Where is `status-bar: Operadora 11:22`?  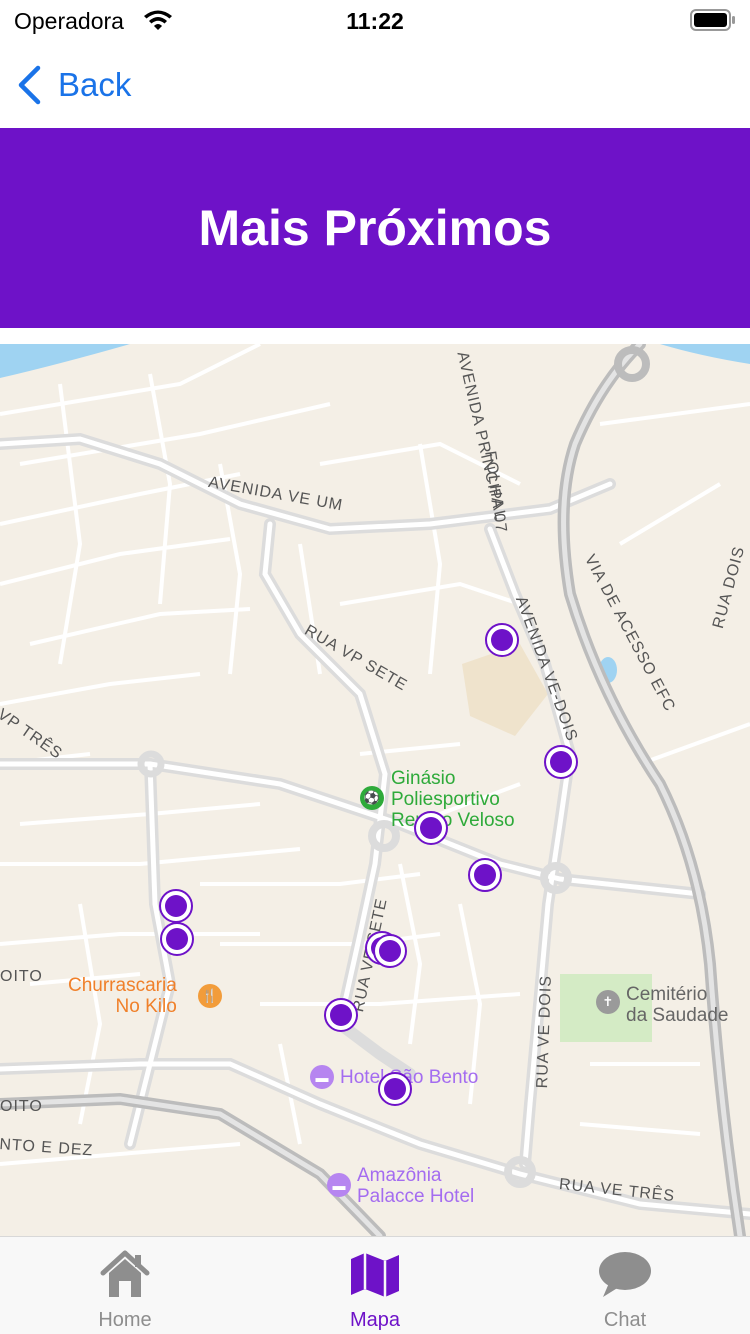 status-bar: Operadora 11:22 is located at coordinates (375, 21).